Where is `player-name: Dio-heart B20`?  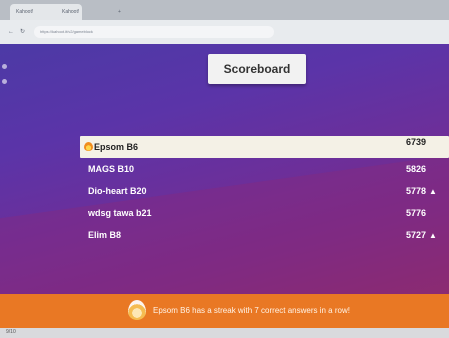
player-name: Dio-heart B20 is located at coordinates (117, 191).